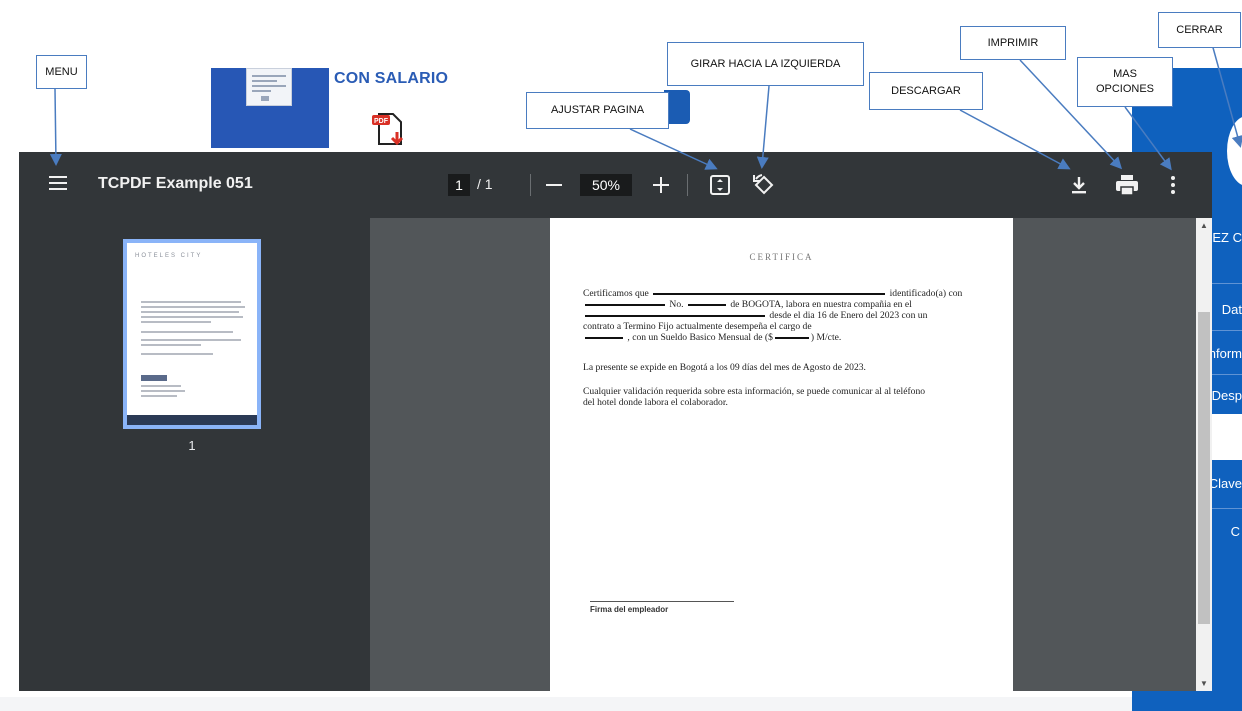 The width and height of the screenshot is (1242, 711). I want to click on callout-cerrar: CERRAR, so click(1199, 30).